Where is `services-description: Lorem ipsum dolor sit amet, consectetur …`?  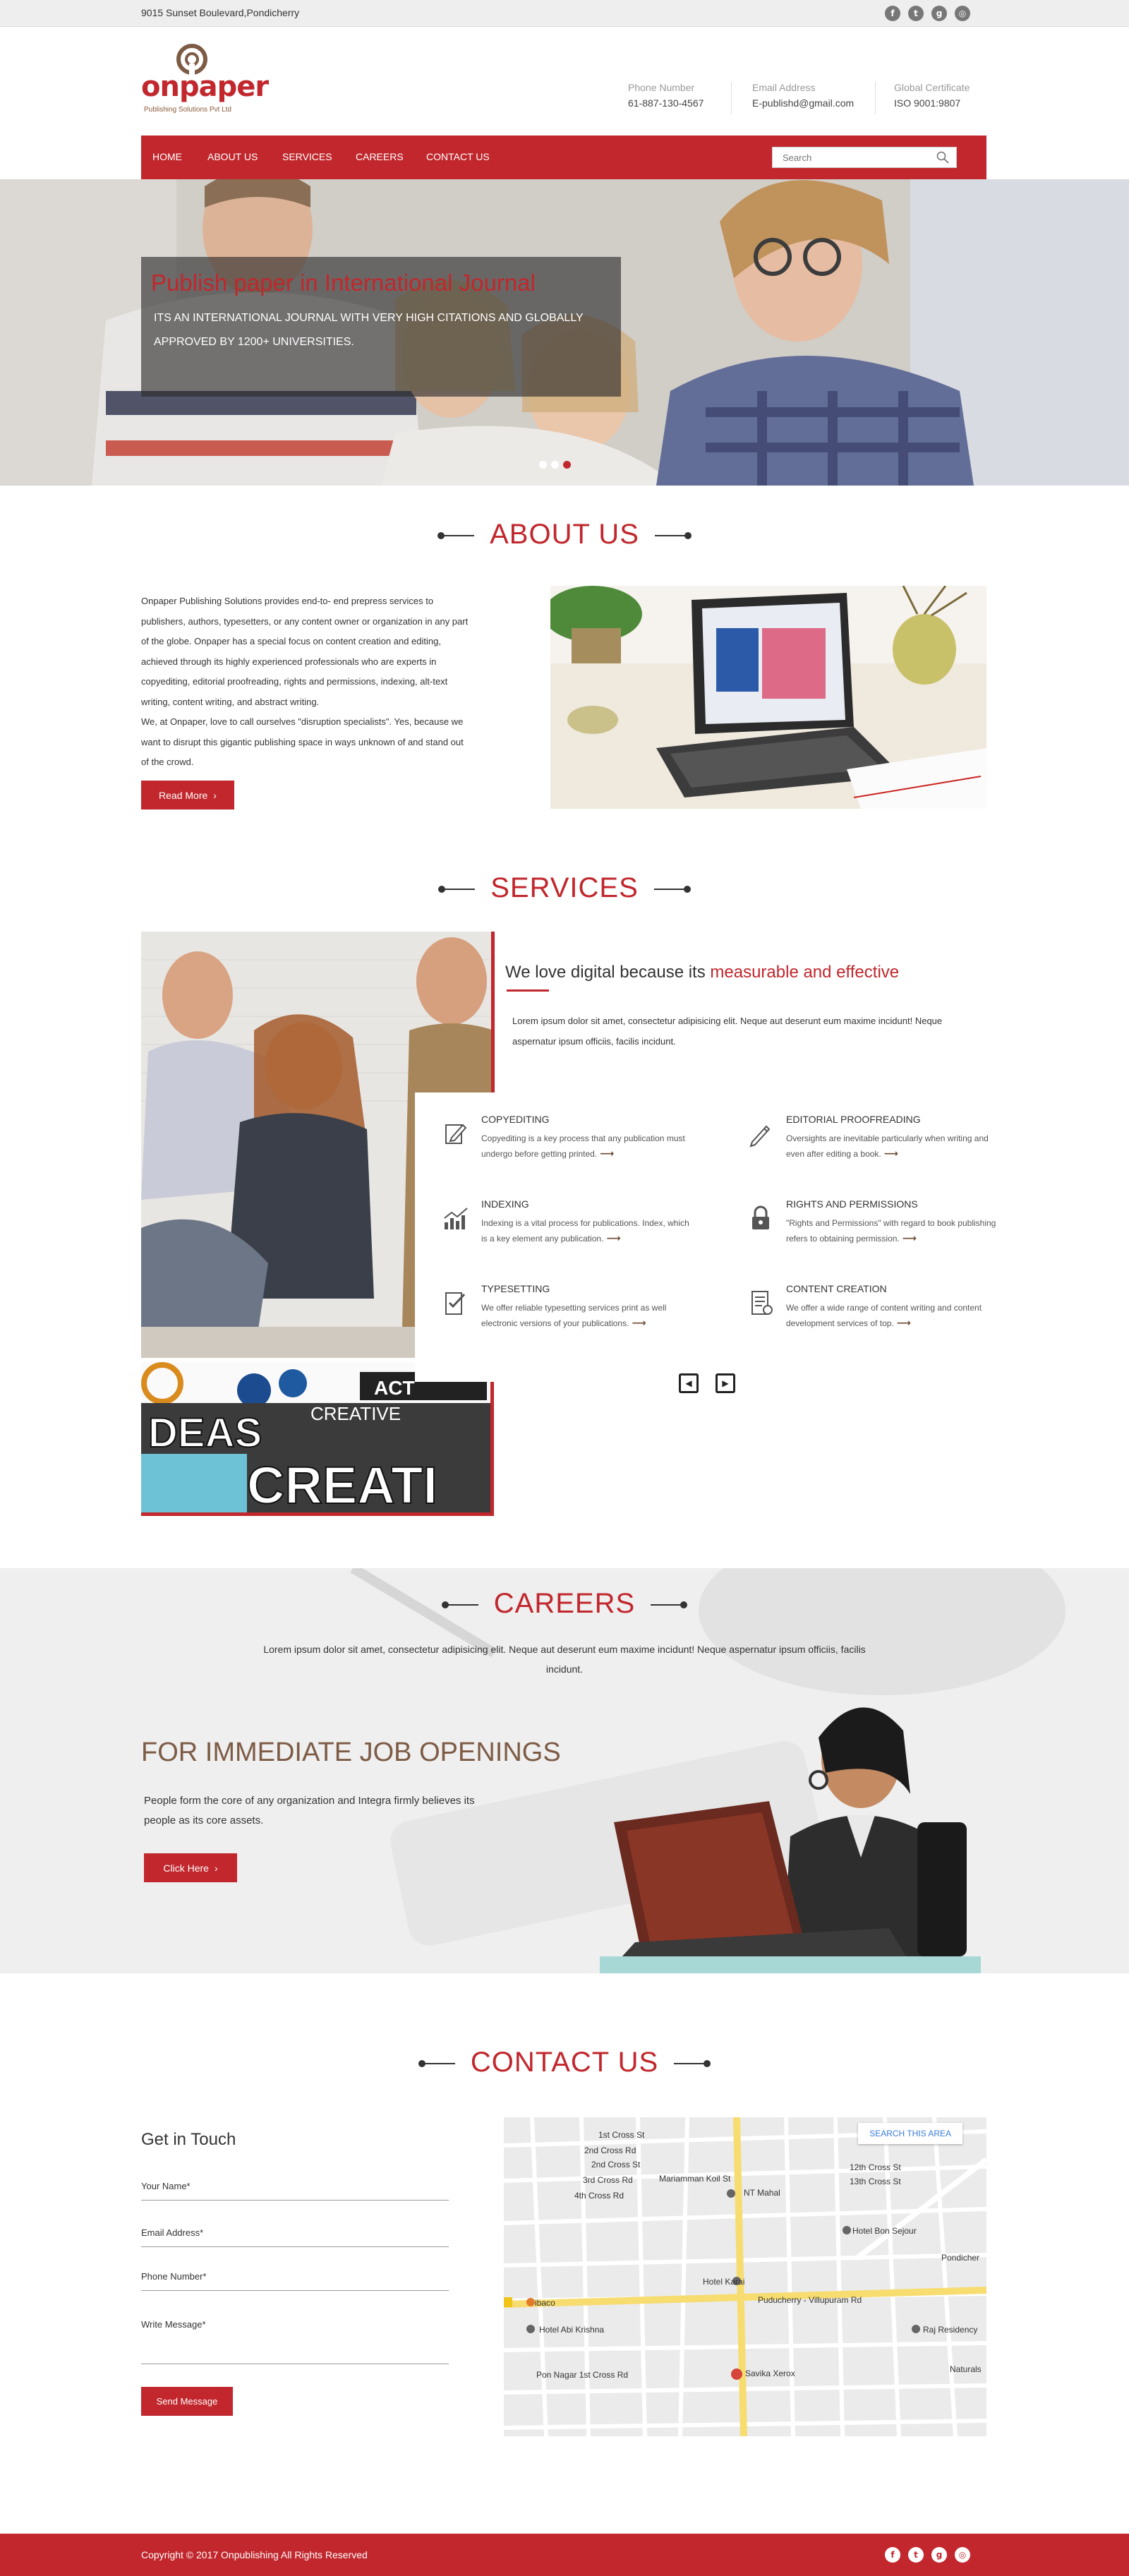 services-description: Lorem ipsum dolor sit amet, consectetur … is located at coordinates (727, 1031).